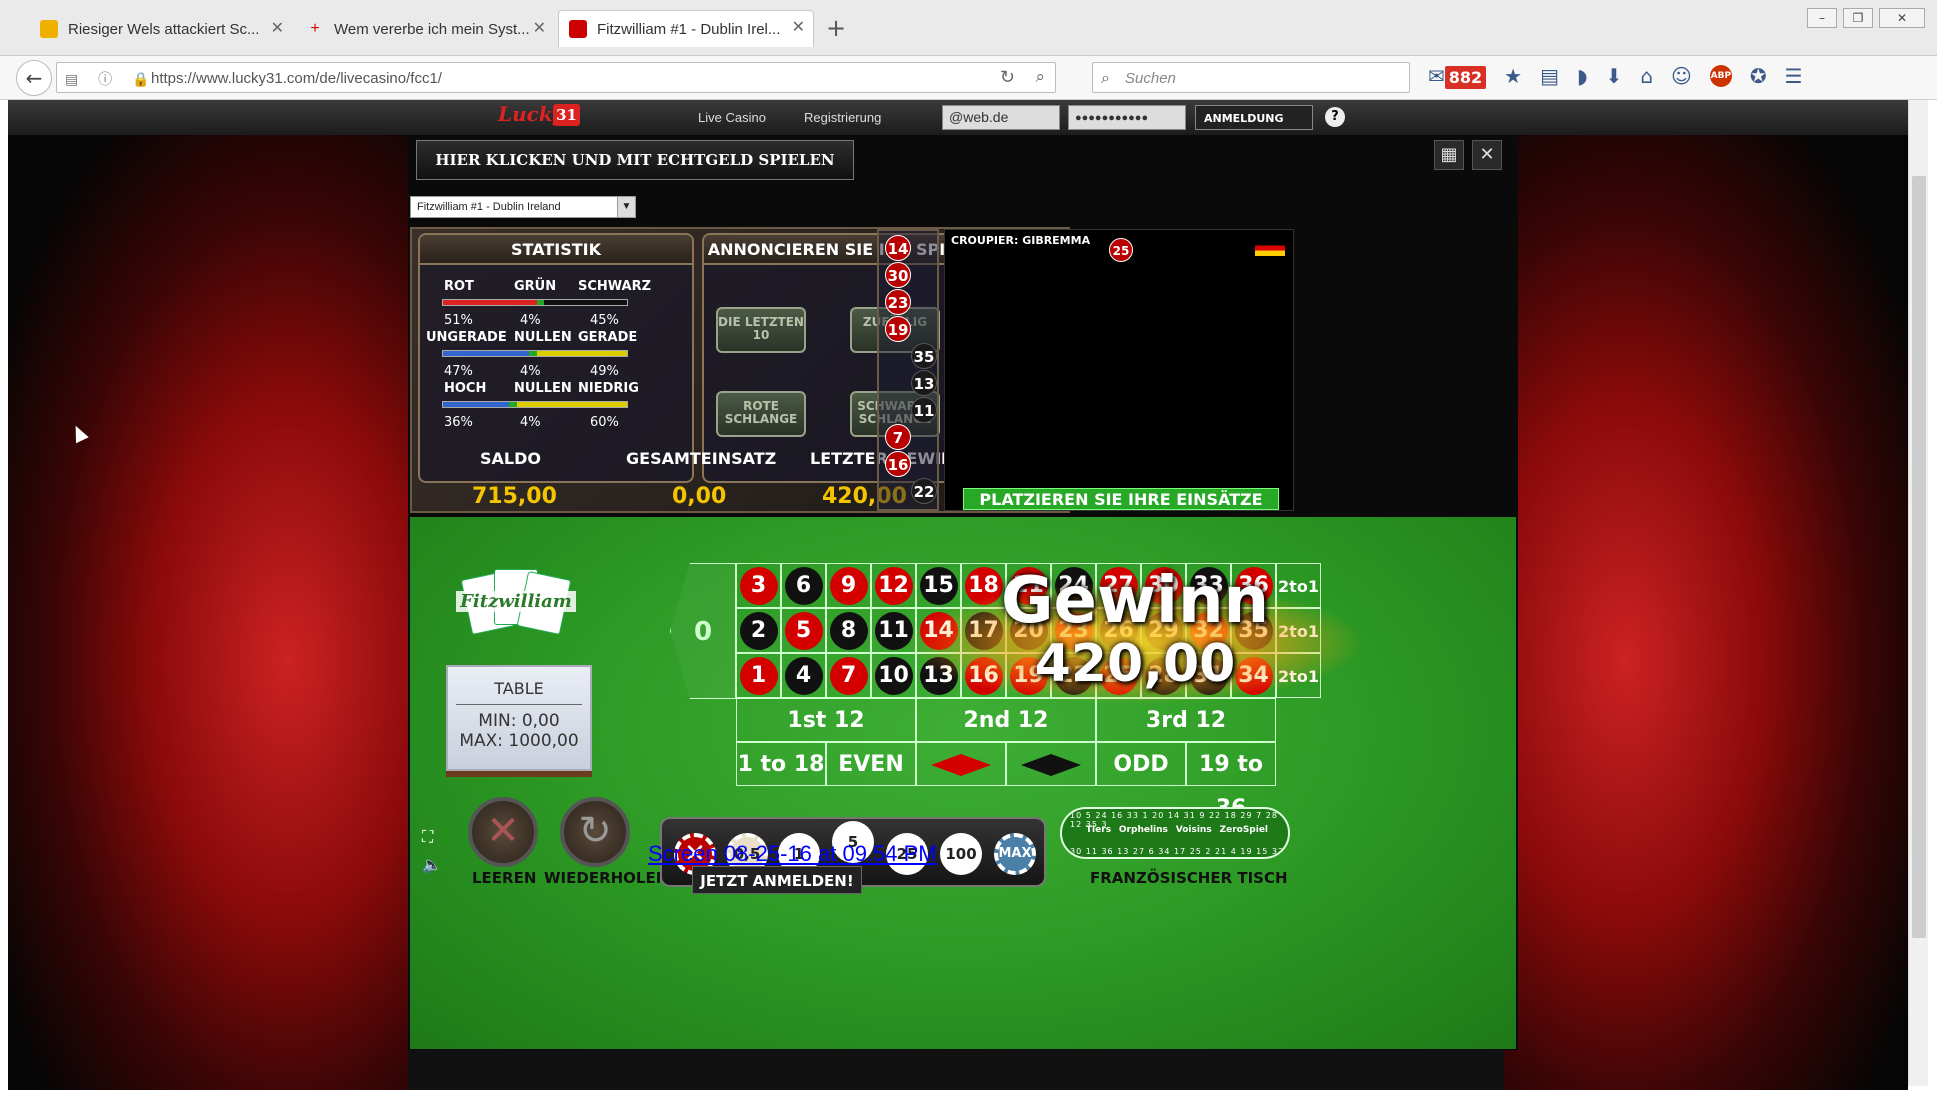  What do you see at coordinates (161, 29) in the screenshot?
I see `tab-riesiger-wels: Riesiger Wels attackiert Sc... ✕` at bounding box center [161, 29].